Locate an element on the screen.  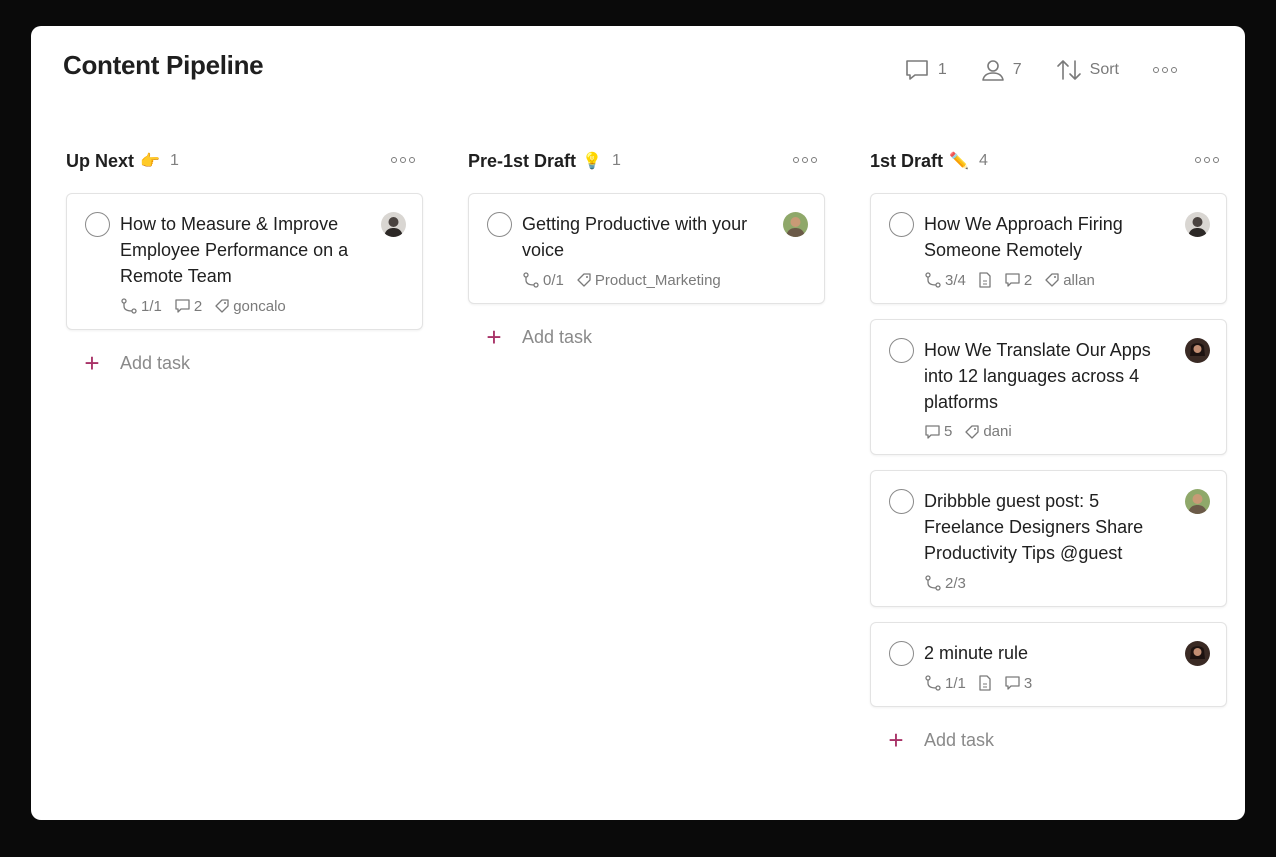
task-meta: 3/4 2 allan is located at coordinates (1067, 280).